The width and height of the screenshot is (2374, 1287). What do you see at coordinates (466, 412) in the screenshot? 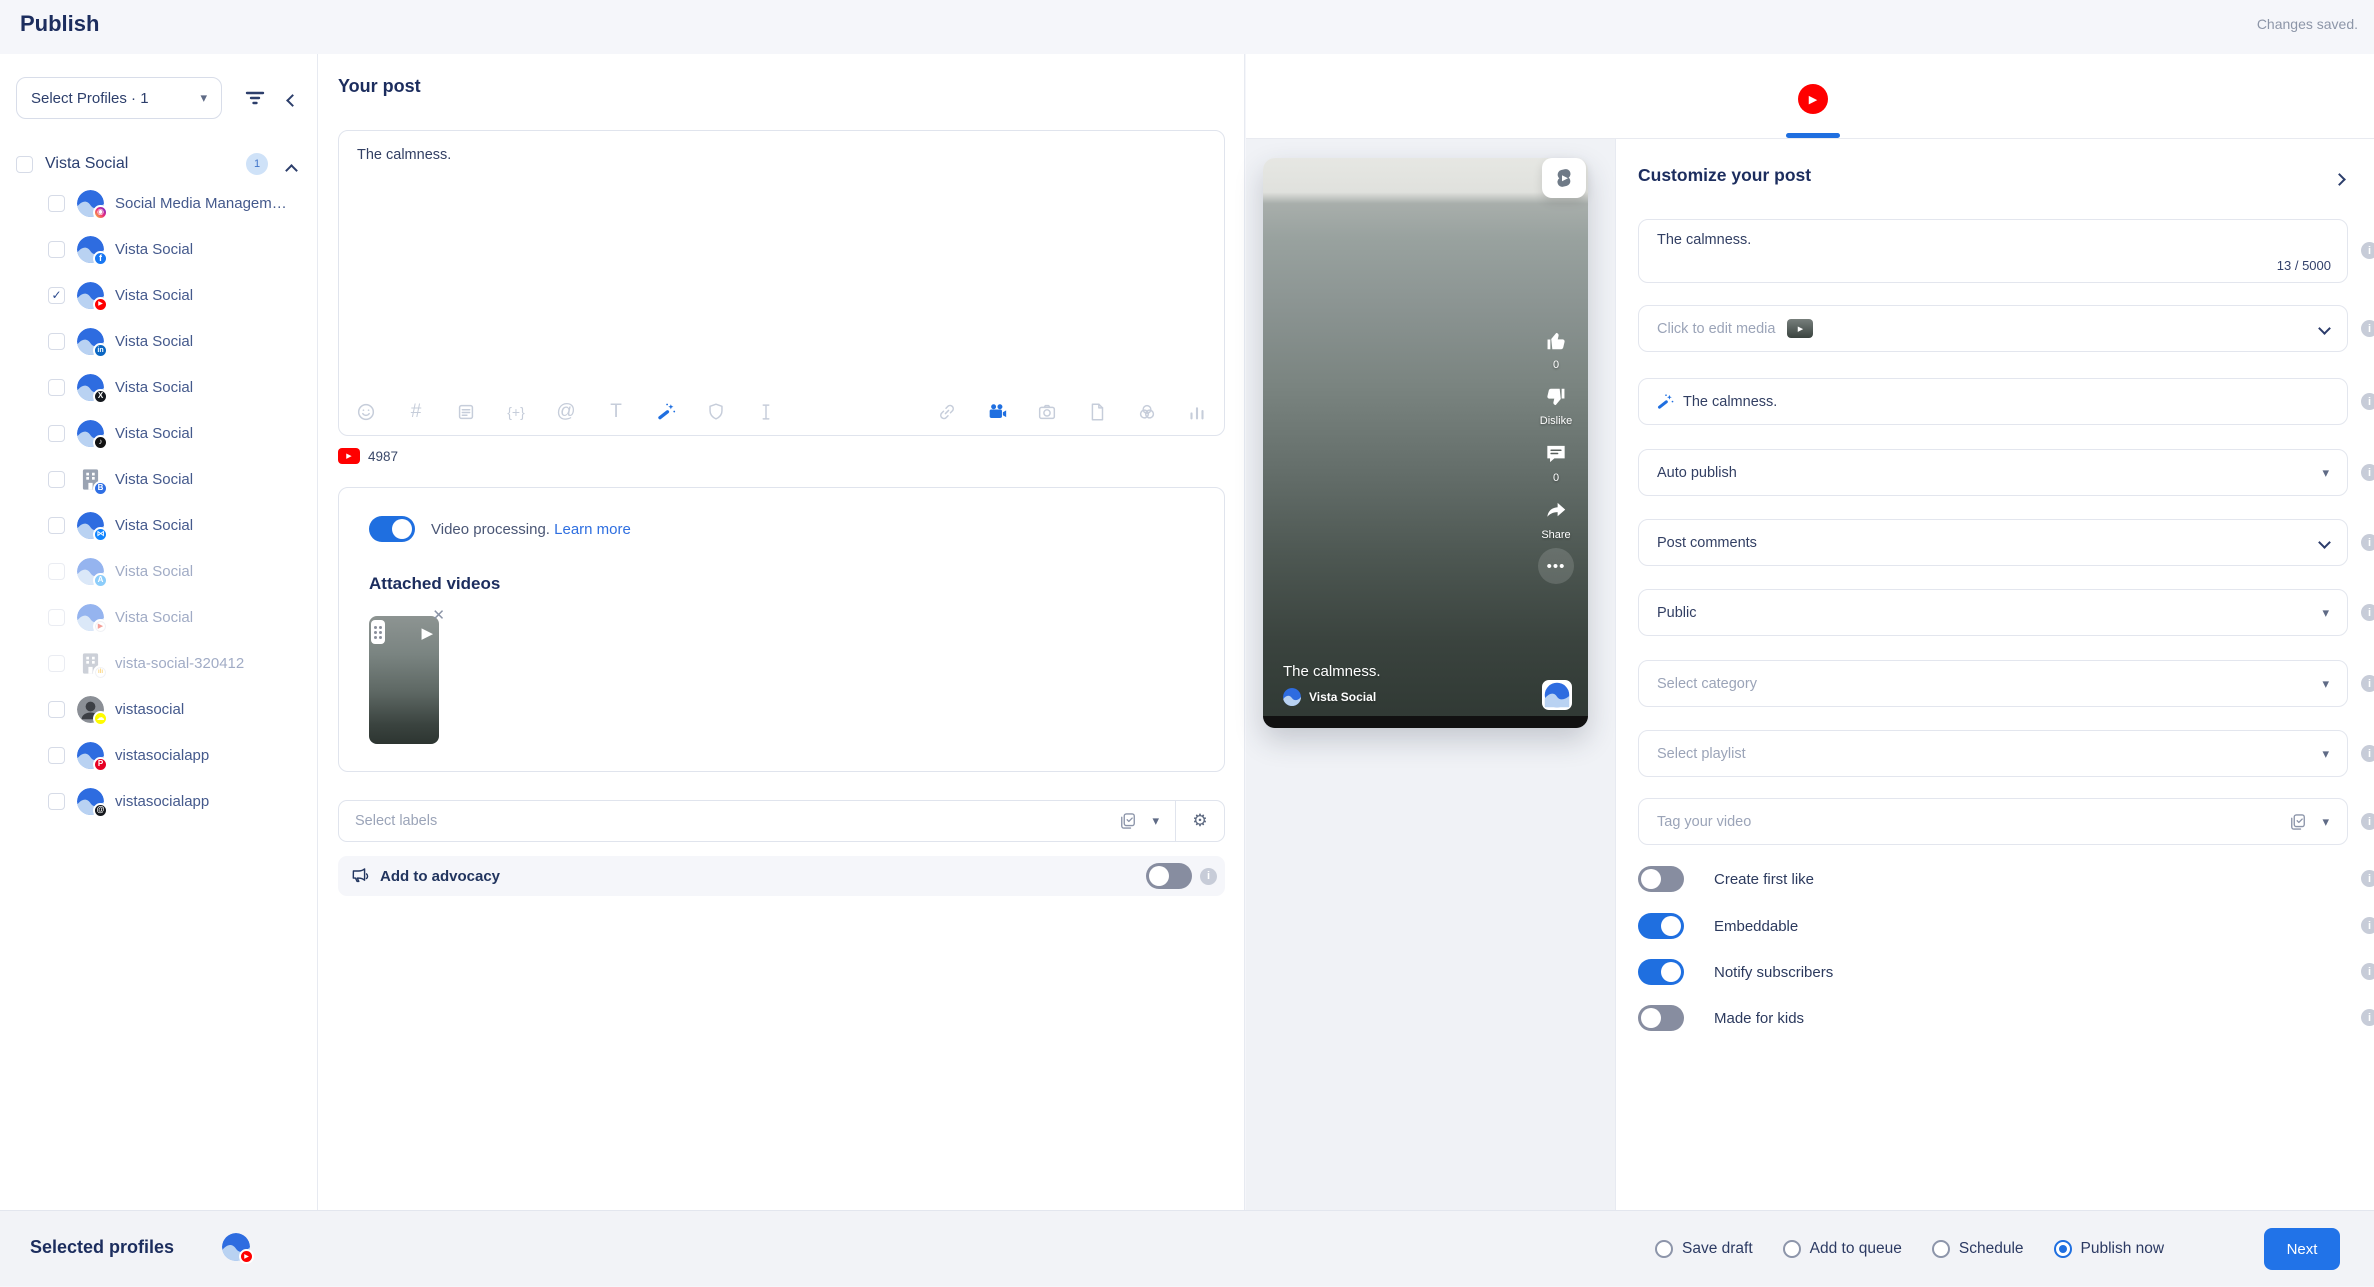
I see `snippet-icon` at bounding box center [466, 412].